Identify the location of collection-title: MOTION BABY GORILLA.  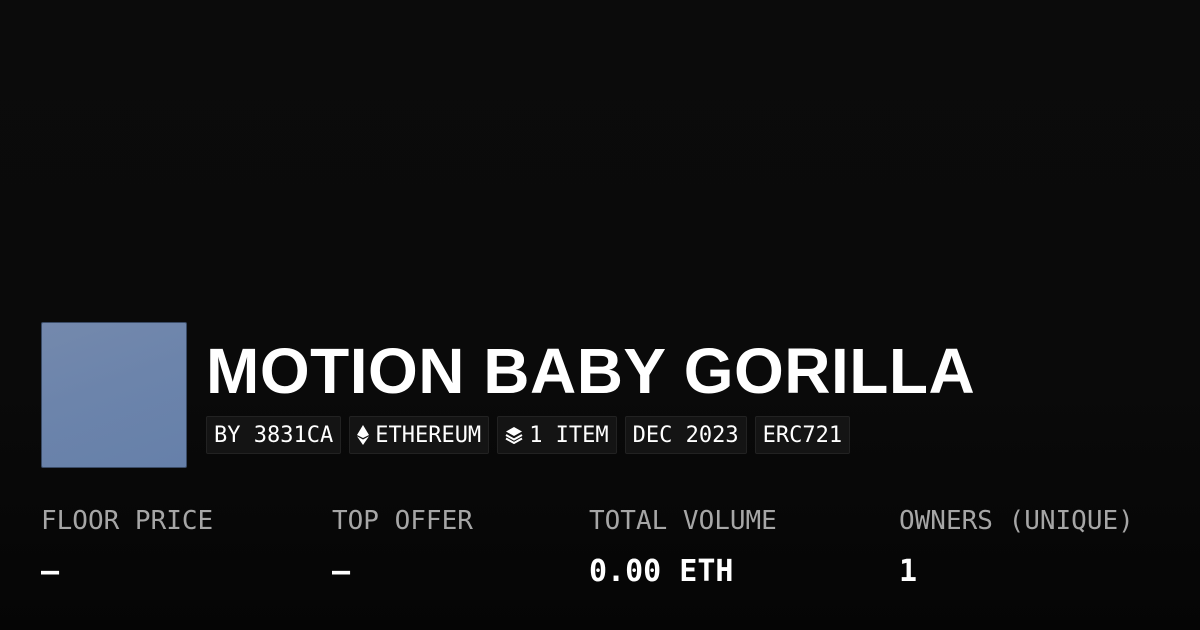
(591, 371).